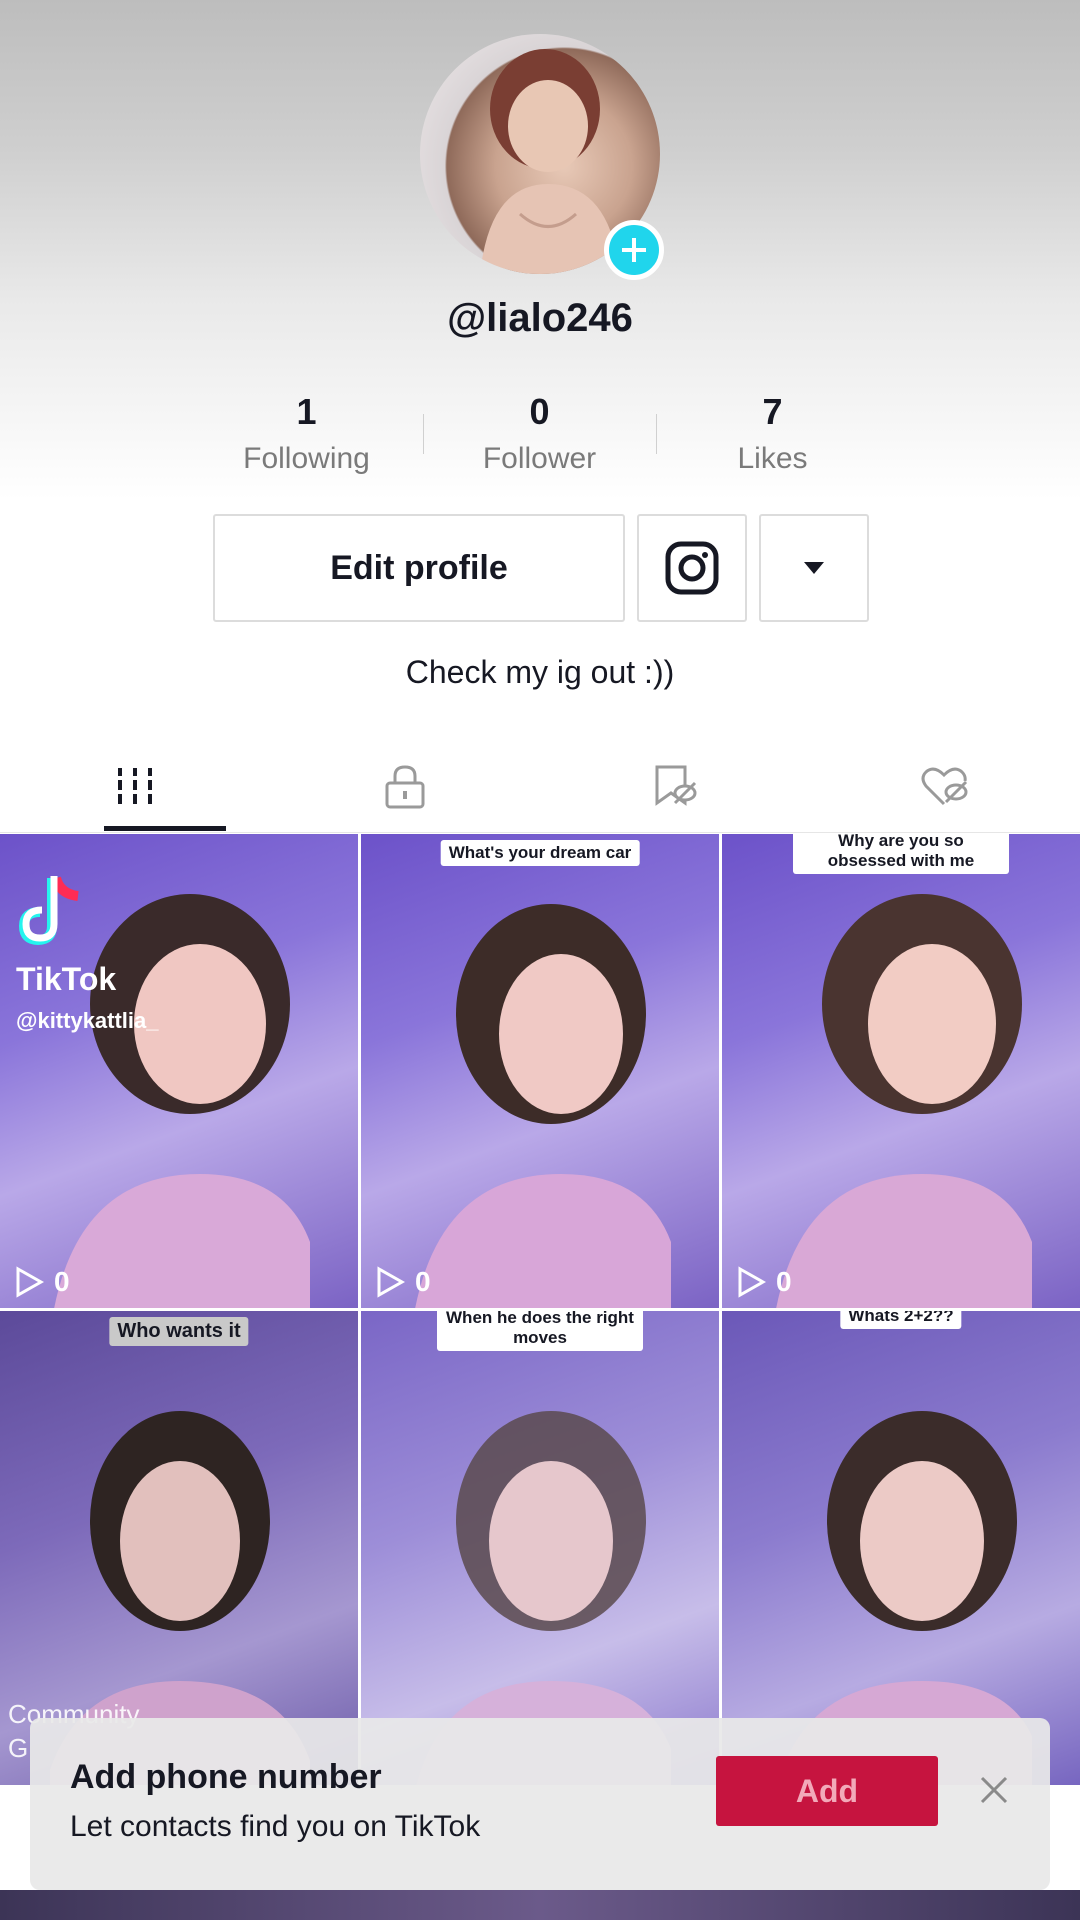 The height and width of the screenshot is (1920, 1080). What do you see at coordinates (306, 458) in the screenshot?
I see `following-label: Following` at bounding box center [306, 458].